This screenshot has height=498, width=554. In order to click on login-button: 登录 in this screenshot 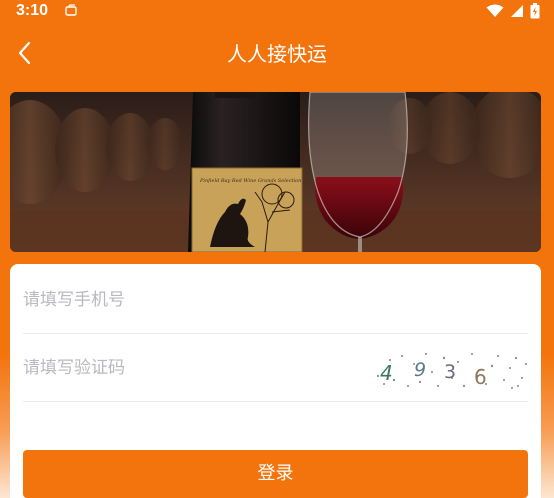, I will do `click(275, 474)`.